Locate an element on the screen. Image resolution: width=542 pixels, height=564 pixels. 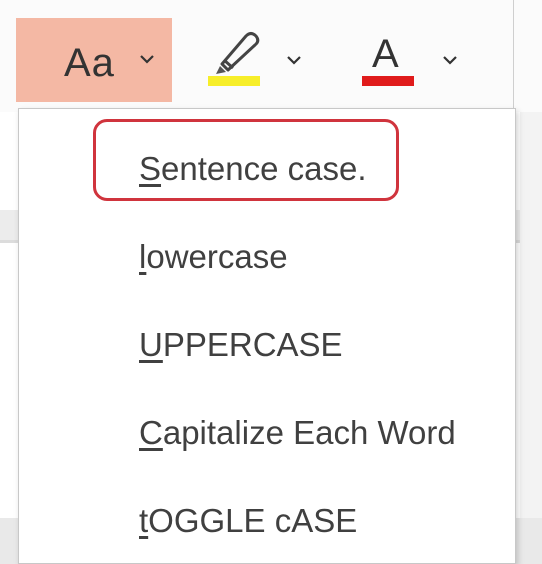
menu-item-label: Capitalize Each Word is located at coordinates (297, 432).